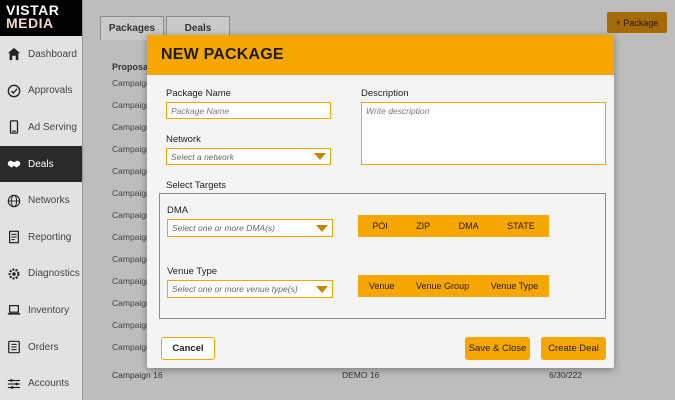  What do you see at coordinates (380, 226) in the screenshot?
I see `option-poi: POI` at bounding box center [380, 226].